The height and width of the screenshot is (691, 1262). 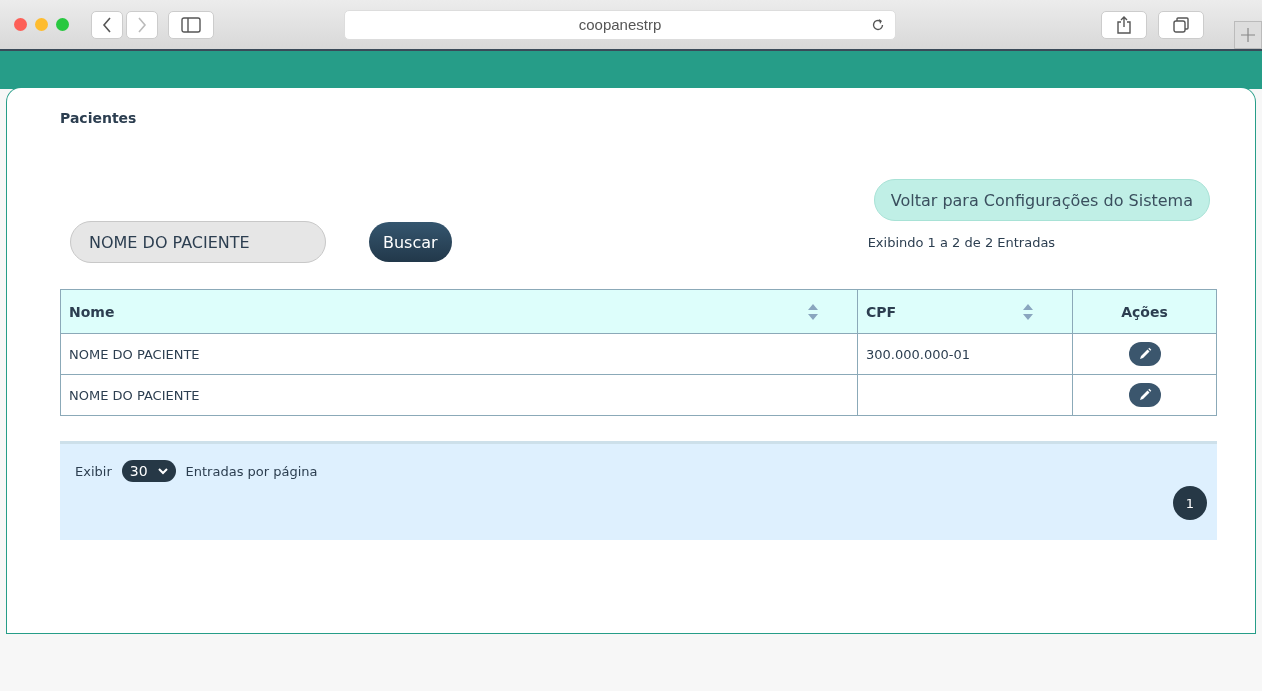 I want to click on column-label: Ações, so click(x=1144, y=311).